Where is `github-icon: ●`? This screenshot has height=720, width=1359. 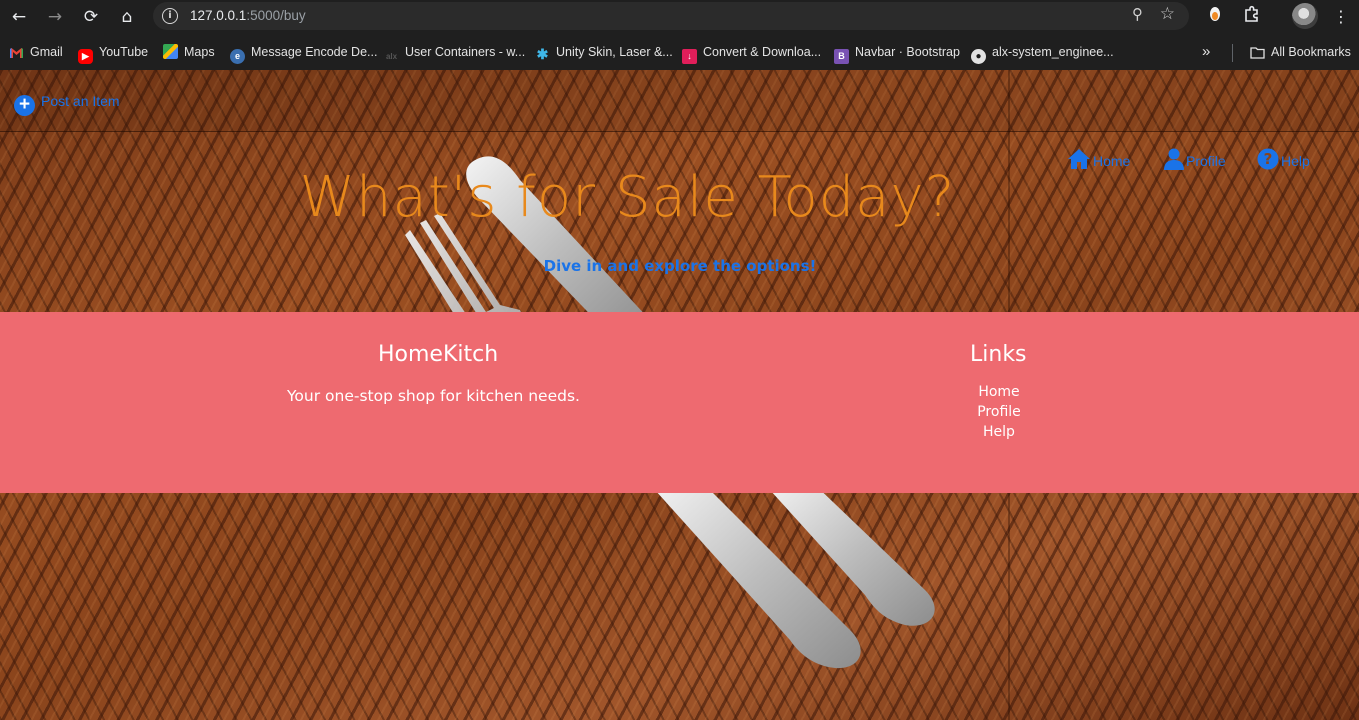 github-icon: ● is located at coordinates (978, 56).